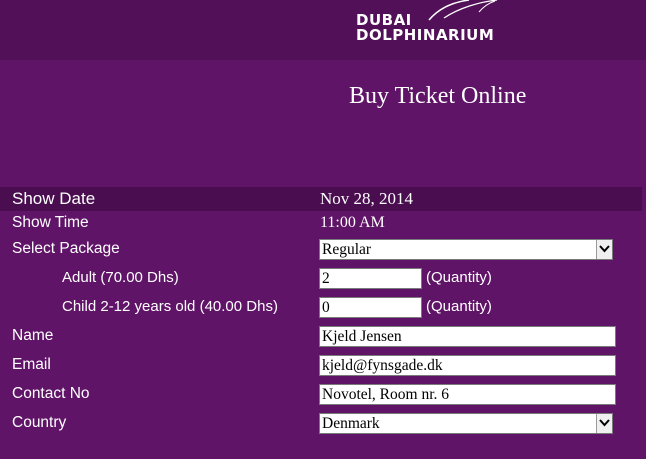 This screenshot has height=459, width=646. What do you see at coordinates (438, 96) in the screenshot?
I see `page-title: Buy Ticket Online` at bounding box center [438, 96].